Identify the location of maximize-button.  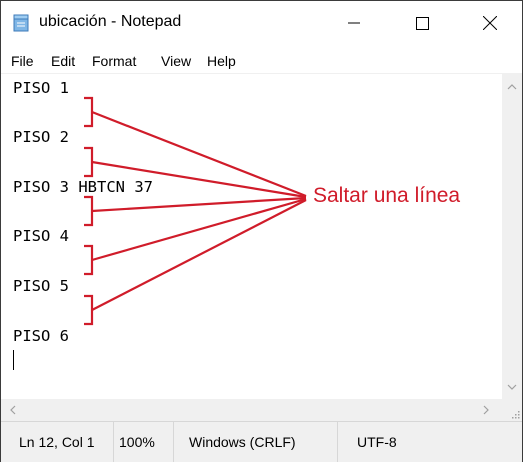
(422, 23).